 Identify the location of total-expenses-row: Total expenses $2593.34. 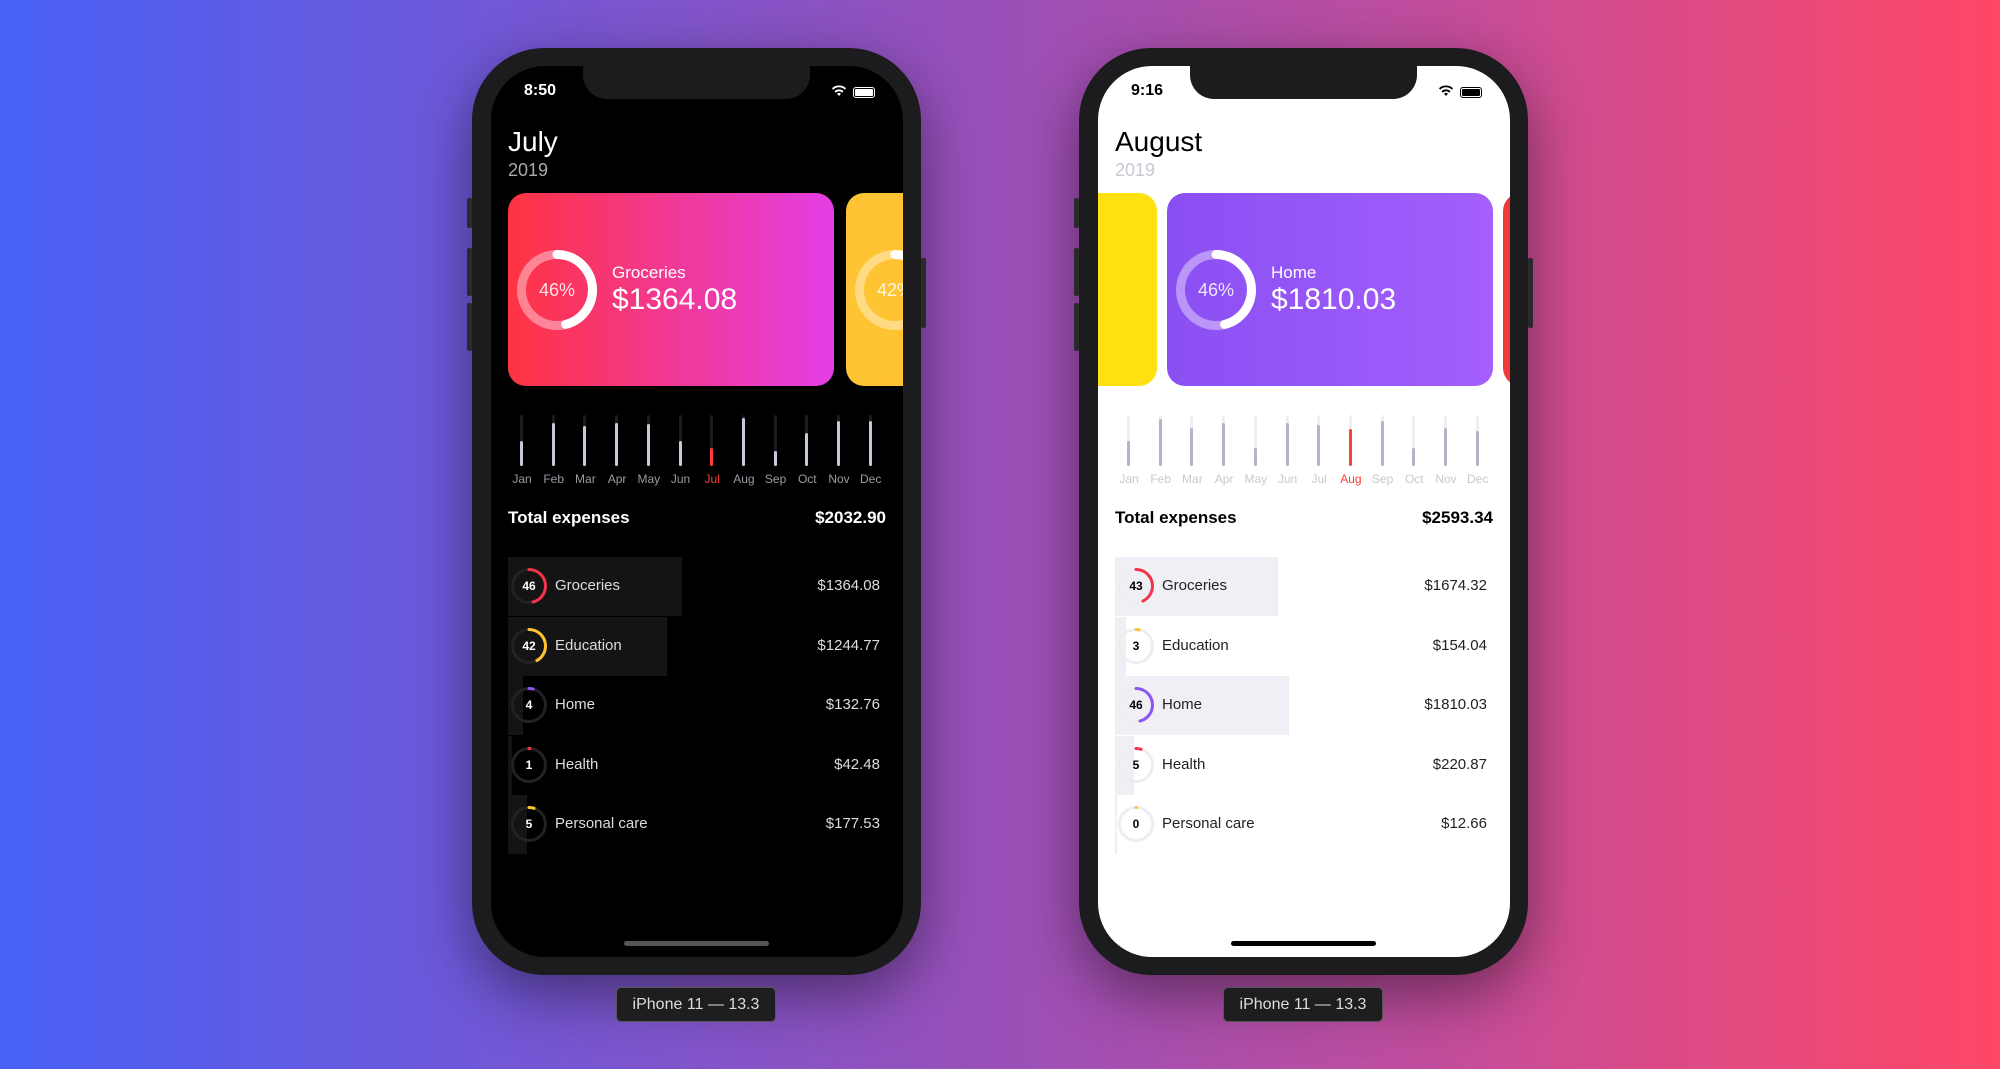
(1304, 518).